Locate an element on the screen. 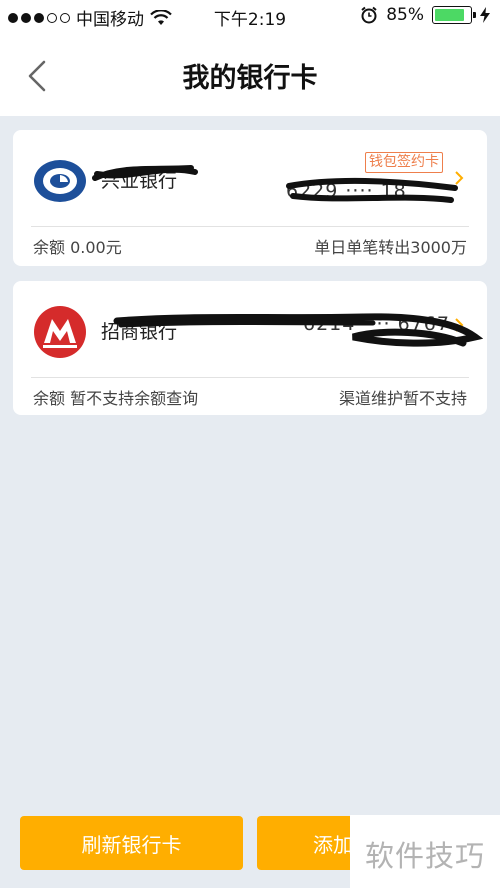 The image size is (500, 888). card-balance: 余额 0.00元 is located at coordinates (77, 247).